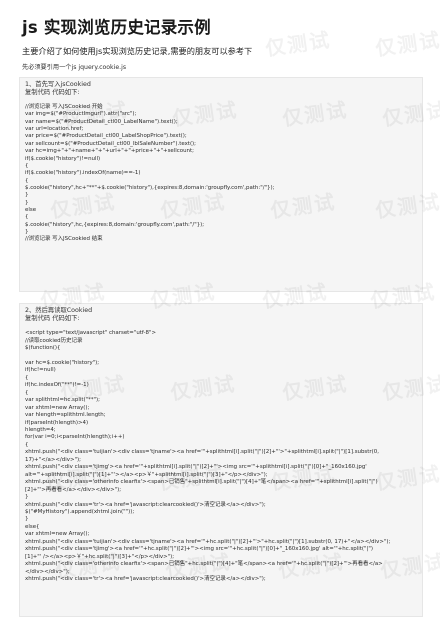 The height and width of the screenshot is (620, 440). Describe the element at coordinates (58, 84) in the screenshot. I see `code-block-heading: 1、首先写入jsCookied` at that location.